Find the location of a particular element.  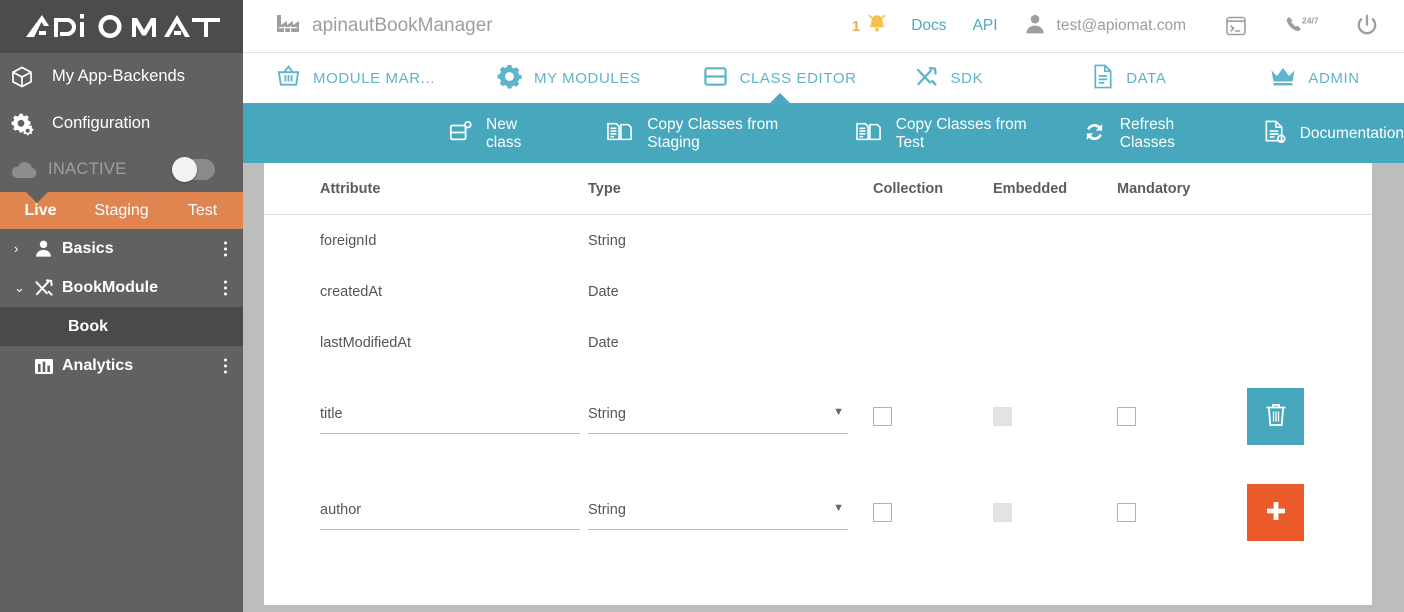

trash-icon is located at coordinates (1276, 416).